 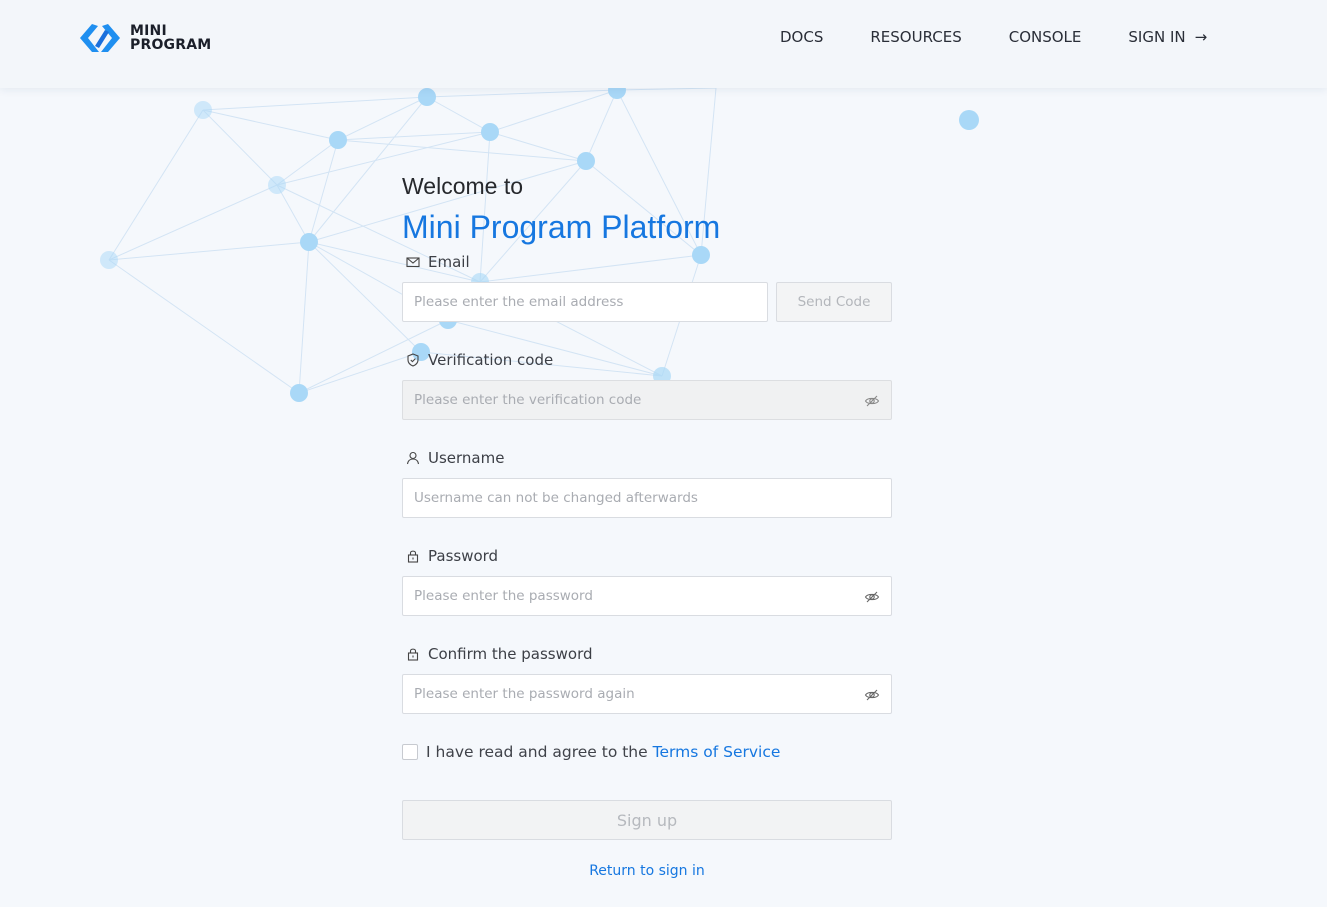 I want to click on confirm-password-label: Confirm the password, so click(x=647, y=654).